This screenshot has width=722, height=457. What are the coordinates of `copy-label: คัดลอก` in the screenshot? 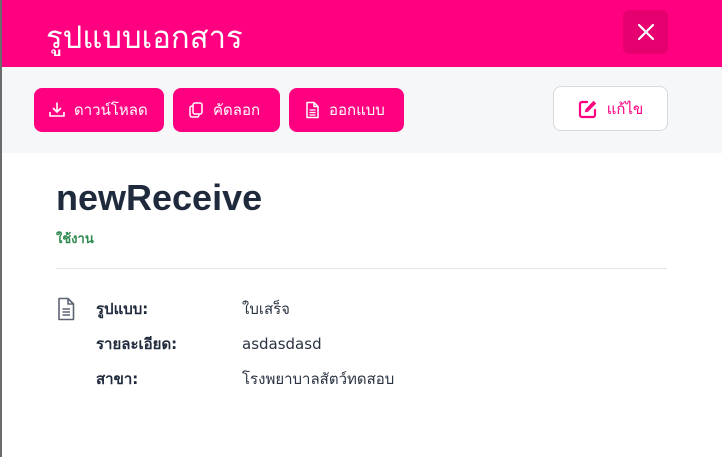 It's located at (237, 110).